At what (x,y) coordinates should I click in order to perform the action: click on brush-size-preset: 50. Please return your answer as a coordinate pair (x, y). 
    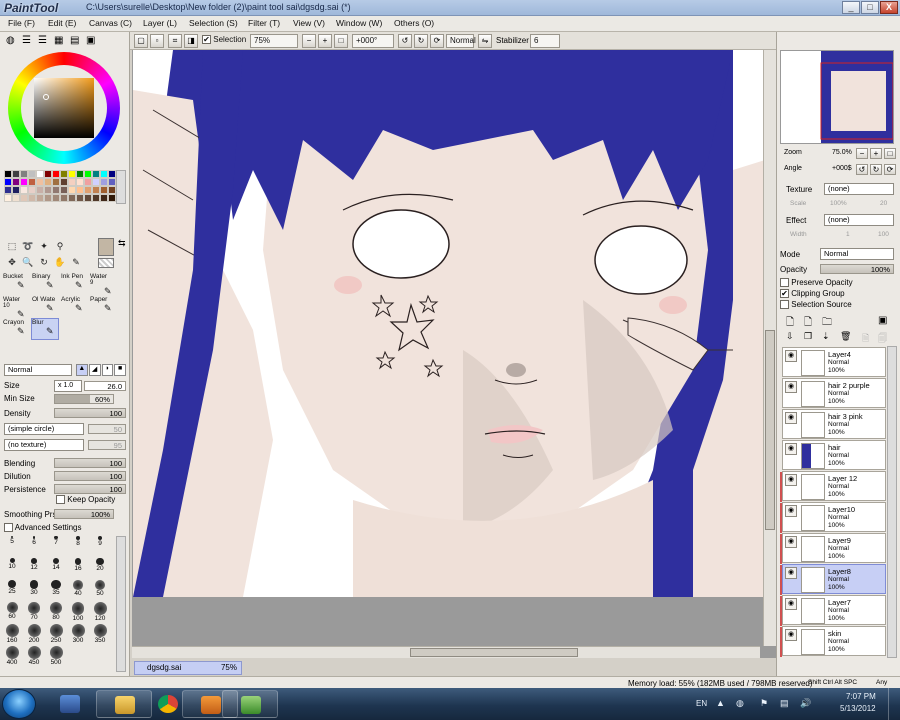
    Looking at the image, I should click on (100, 591).